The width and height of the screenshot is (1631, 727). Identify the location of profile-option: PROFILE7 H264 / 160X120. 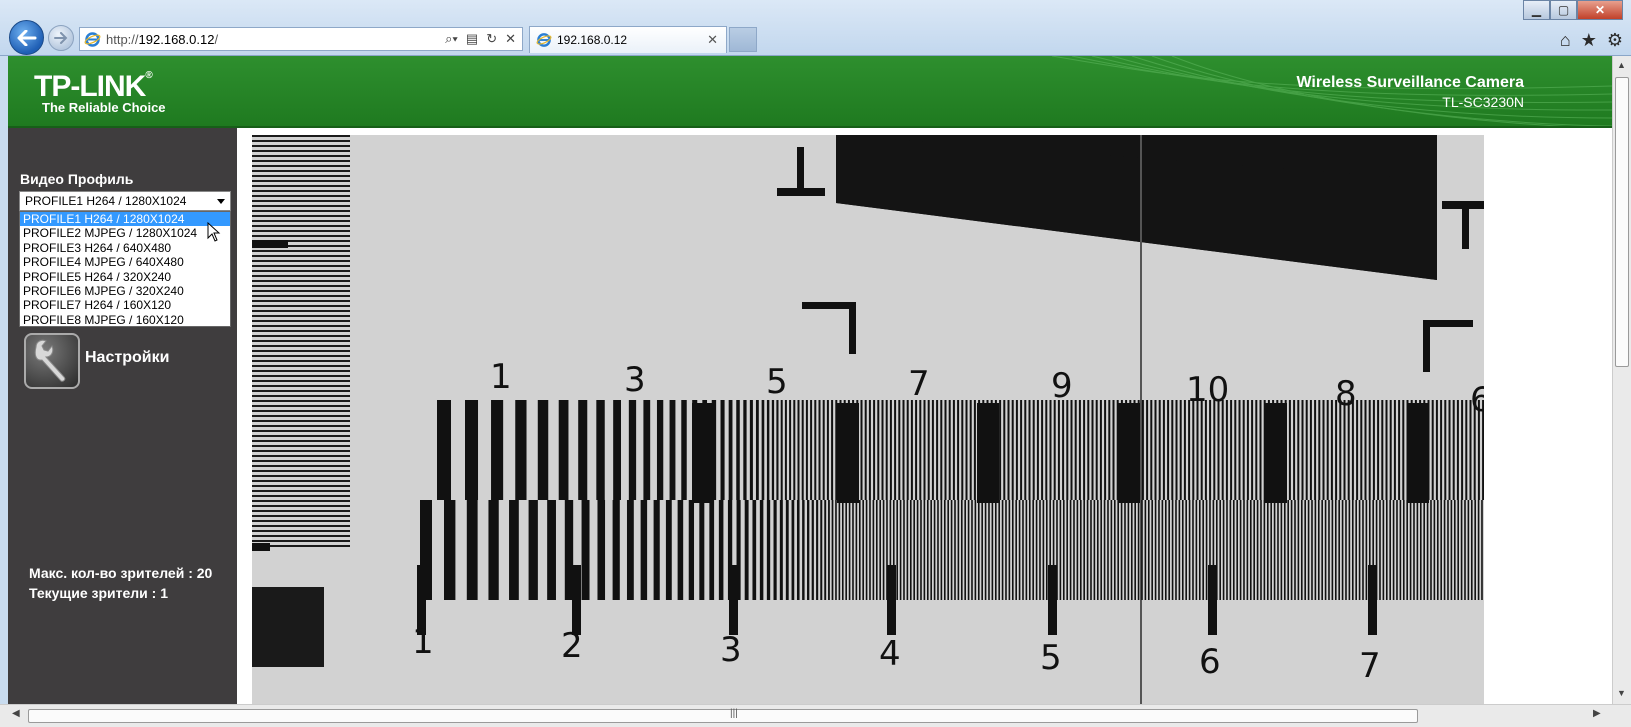
(125, 305).